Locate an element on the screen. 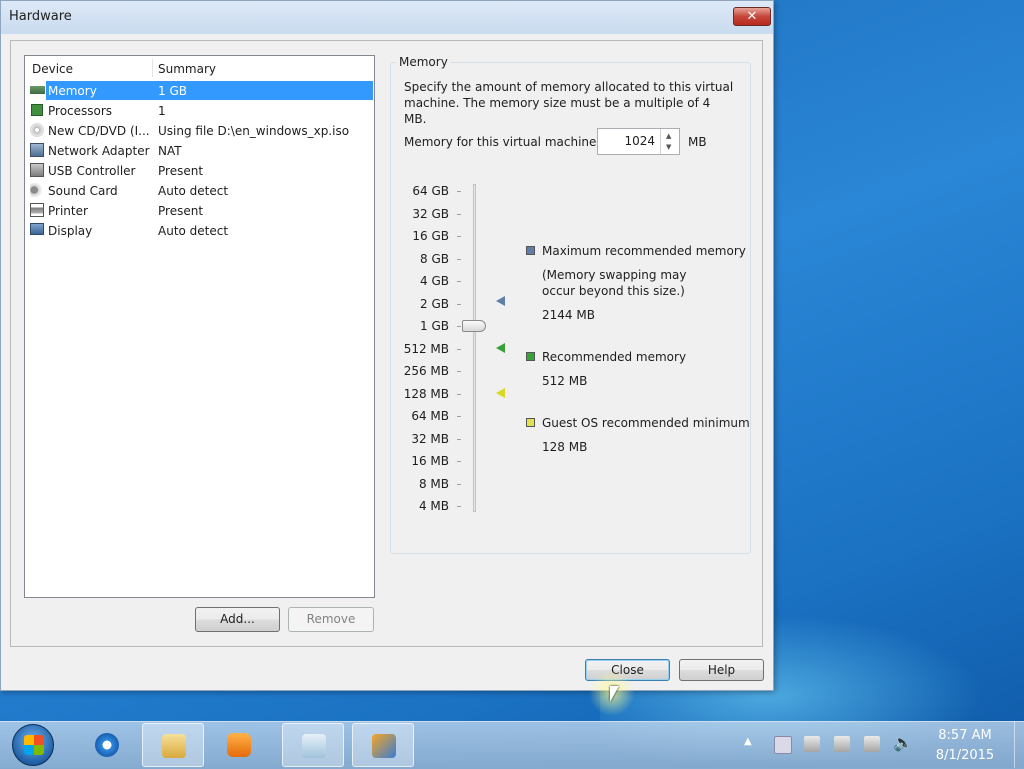 This screenshot has width=1024, height=769. max-recommended-note-1: (Memory swapping may is located at coordinates (614, 275).